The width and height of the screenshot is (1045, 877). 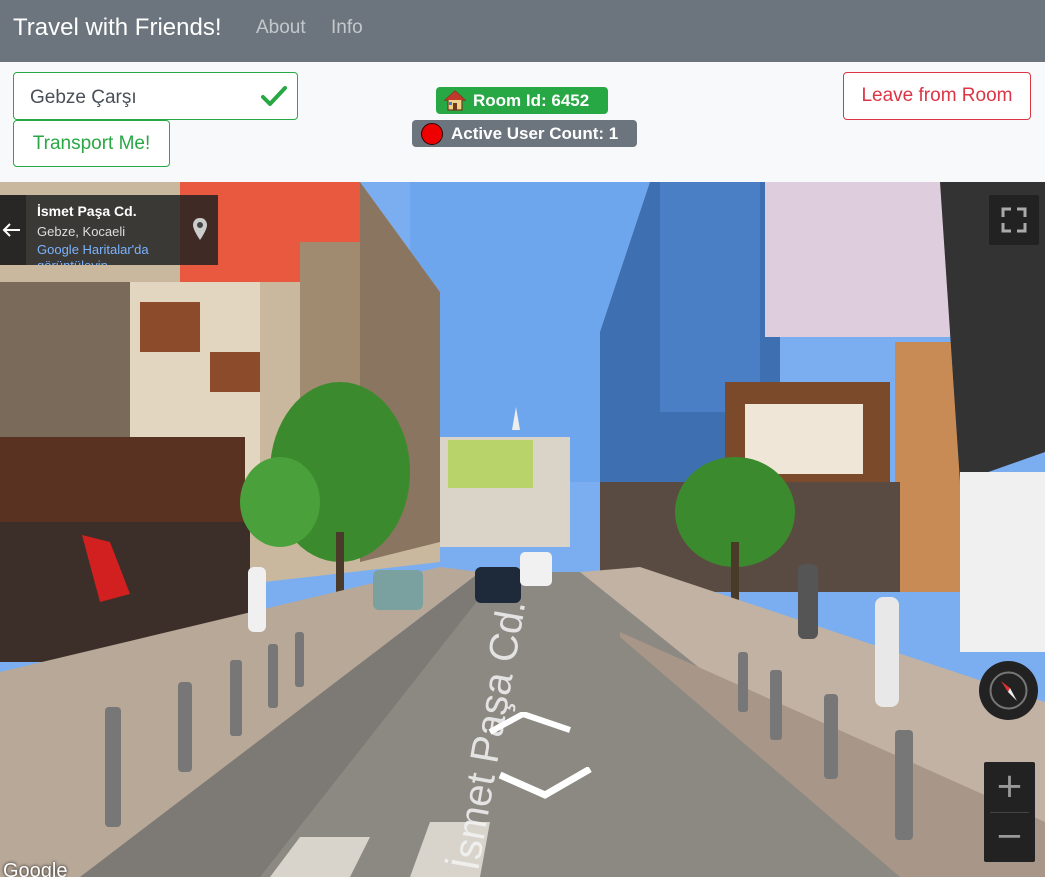 What do you see at coordinates (35, 868) in the screenshot?
I see `google-logo: Google` at bounding box center [35, 868].